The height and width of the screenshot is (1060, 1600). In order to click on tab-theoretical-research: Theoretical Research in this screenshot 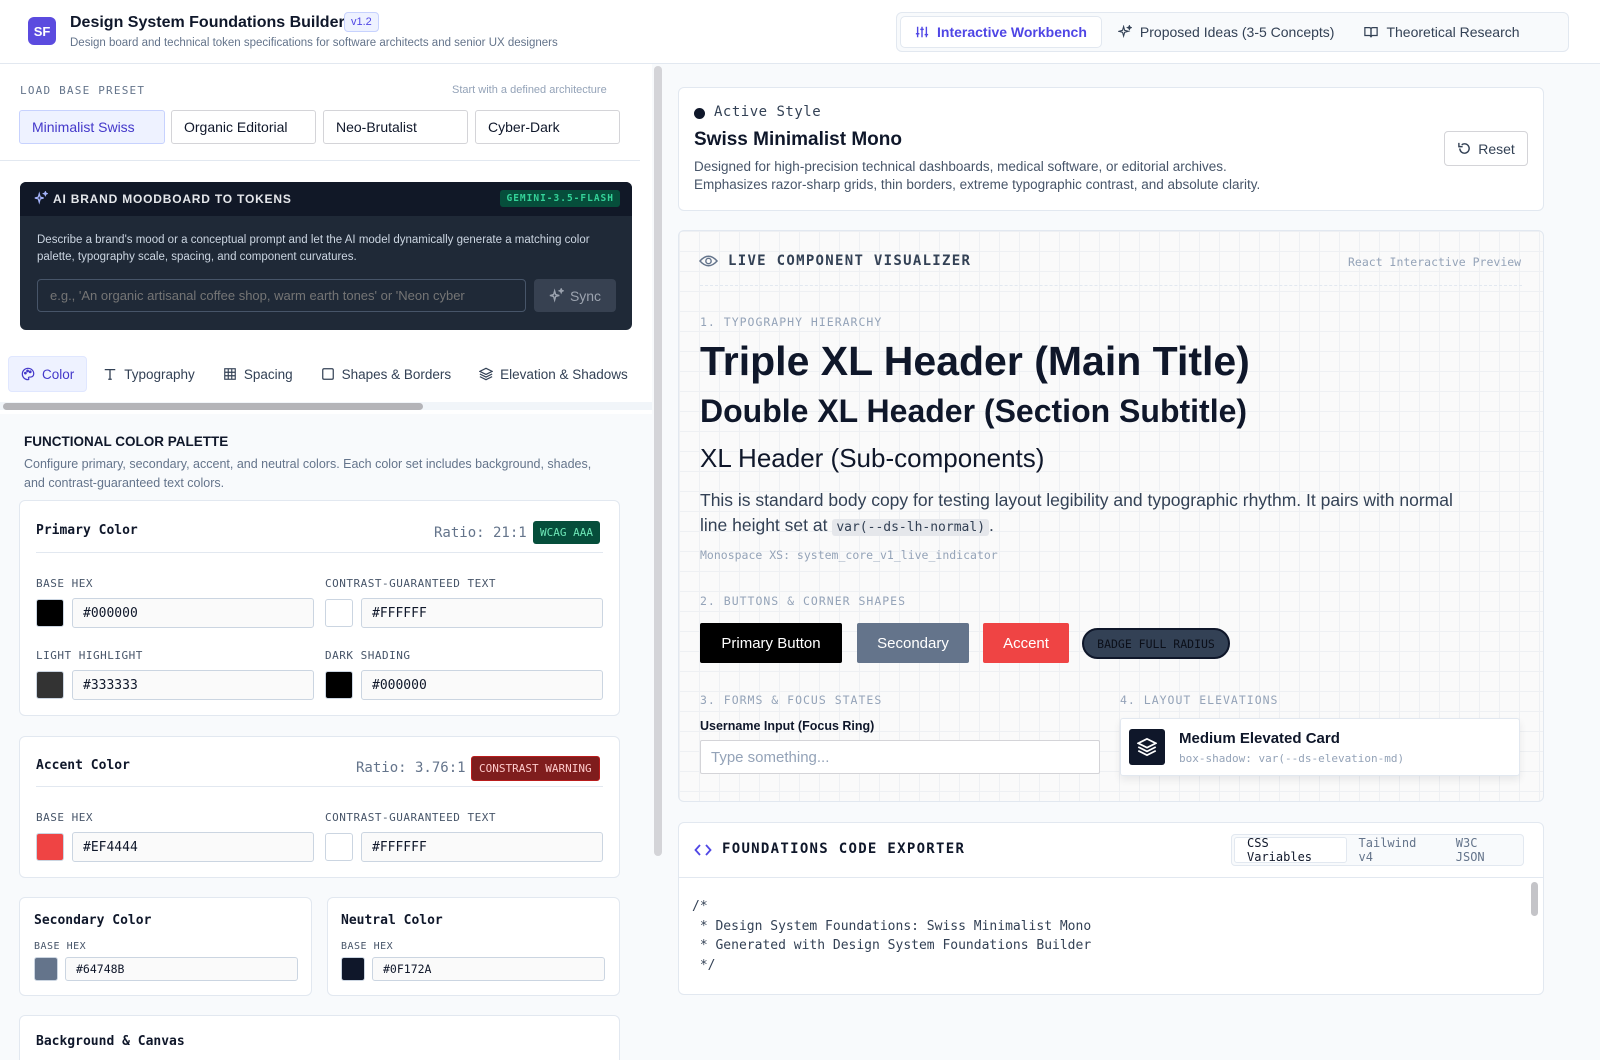, I will do `click(1441, 32)`.